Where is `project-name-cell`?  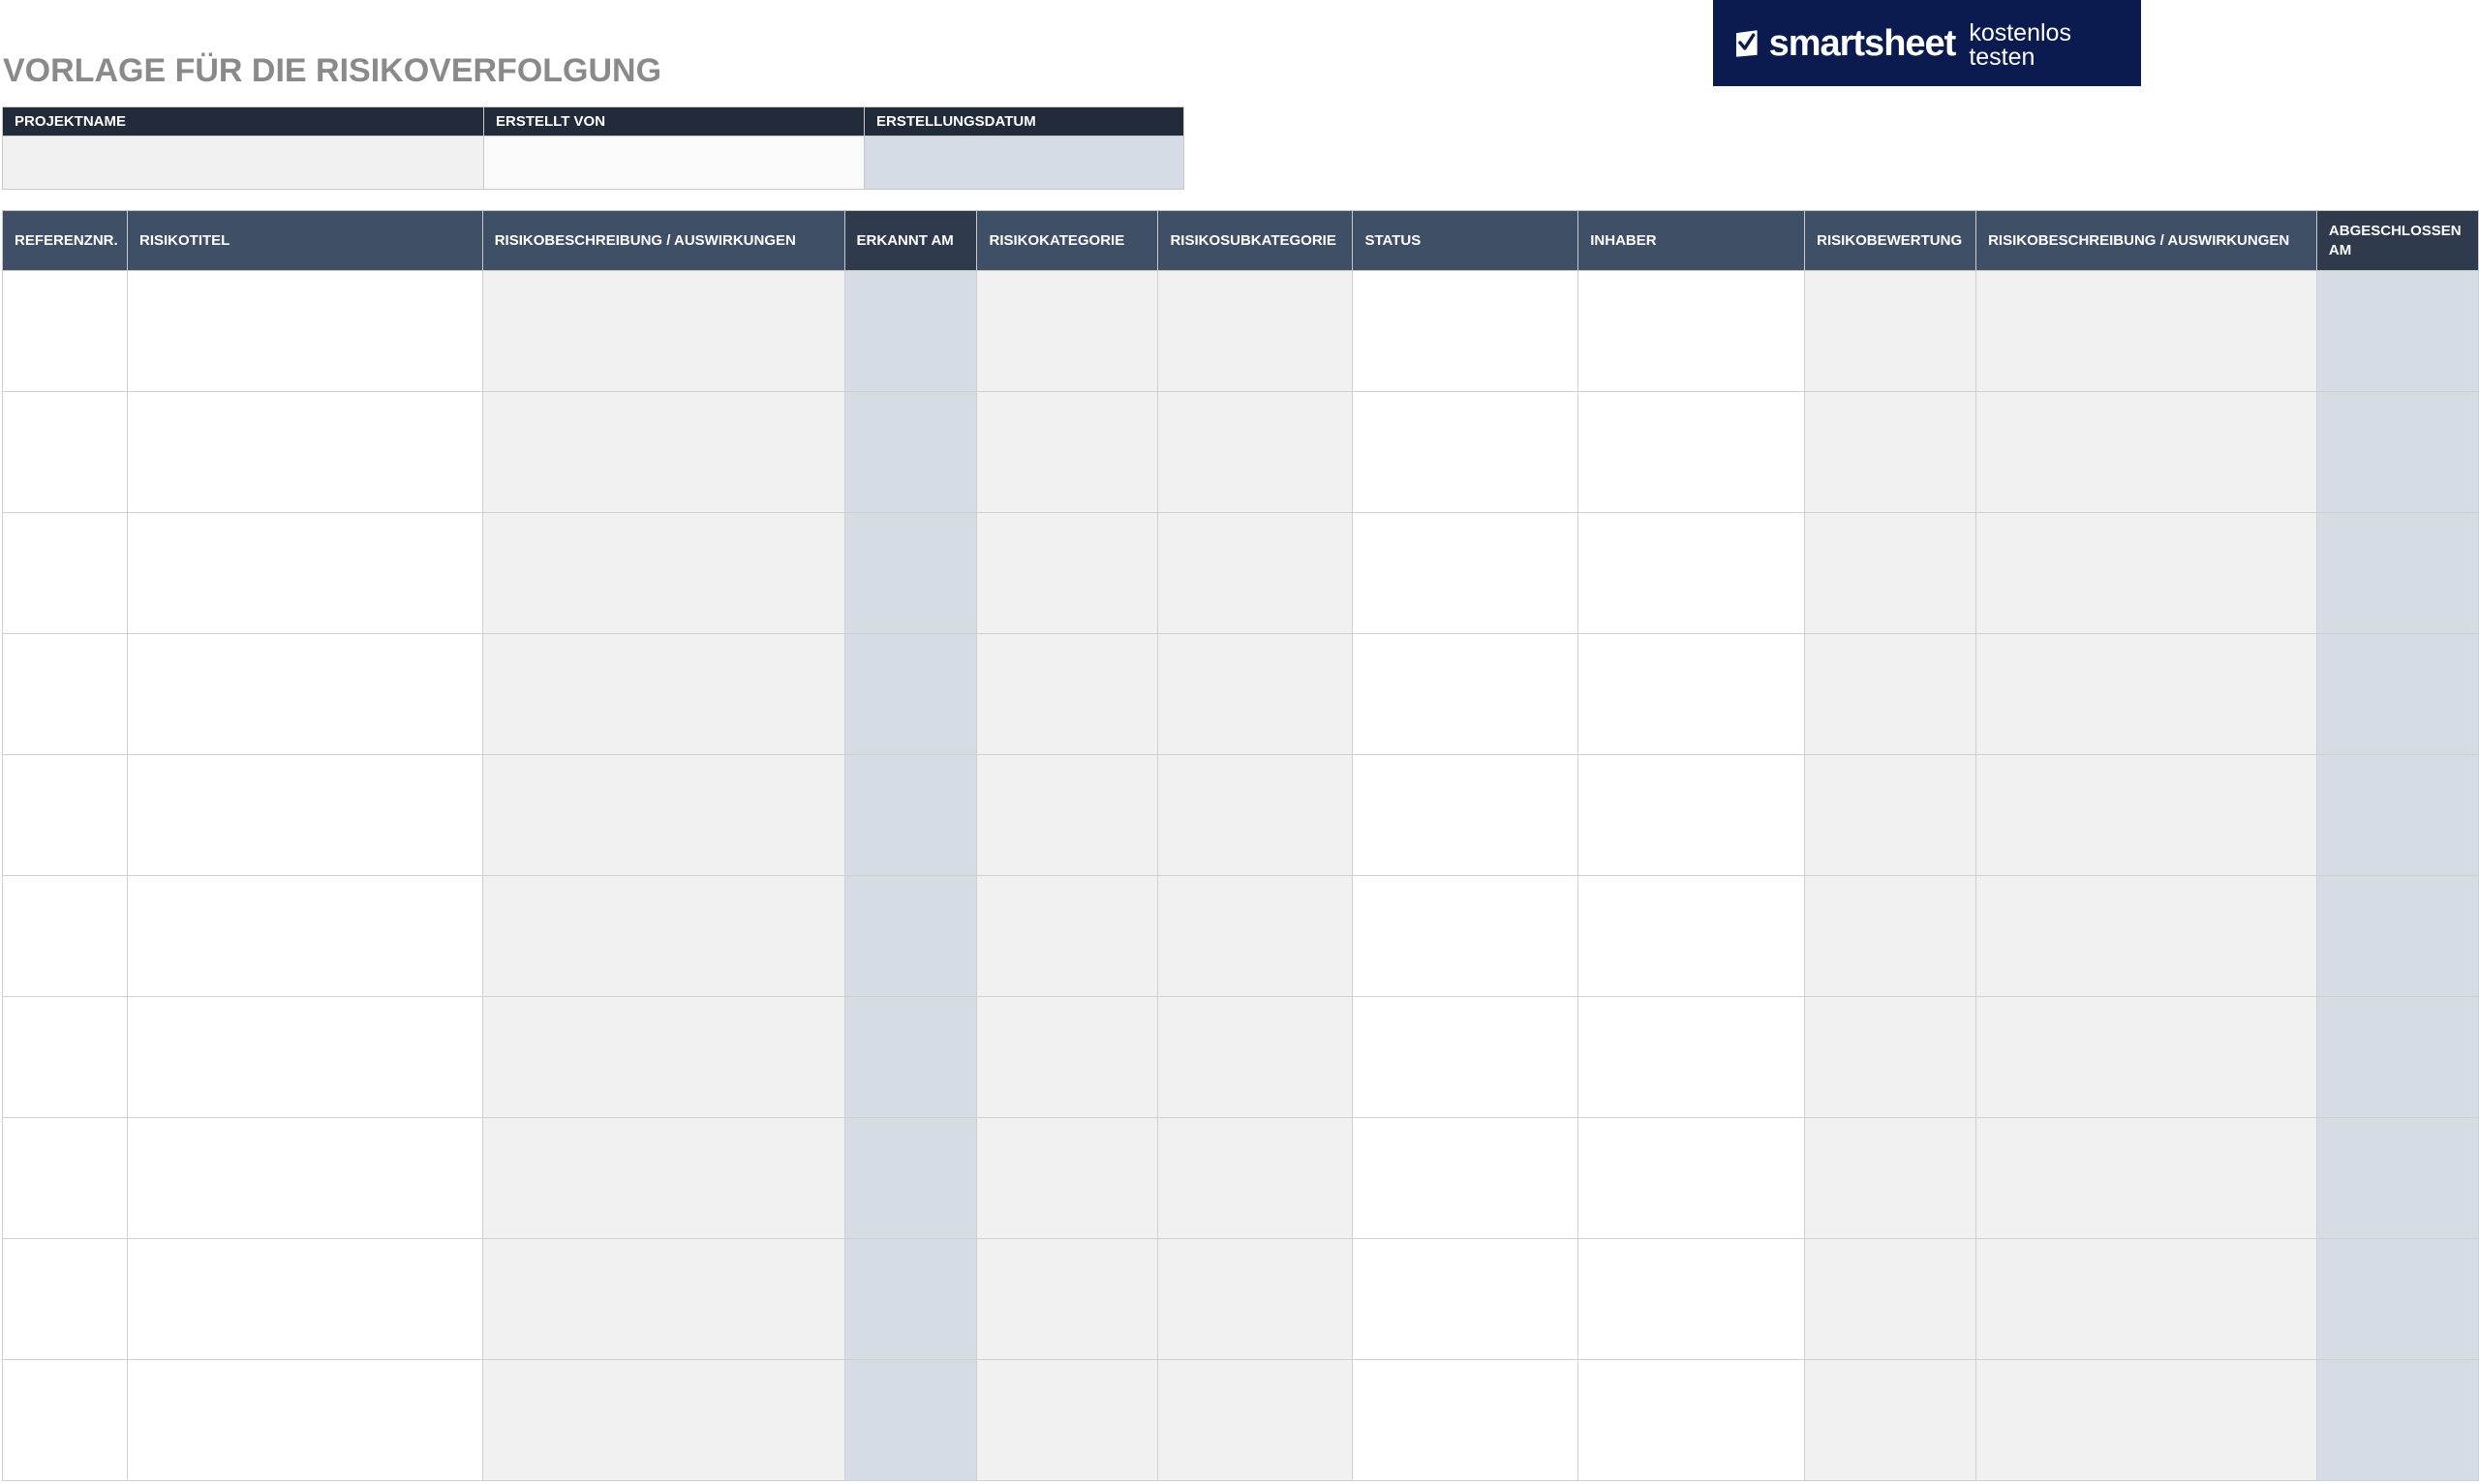
project-name-cell is located at coordinates (243, 163).